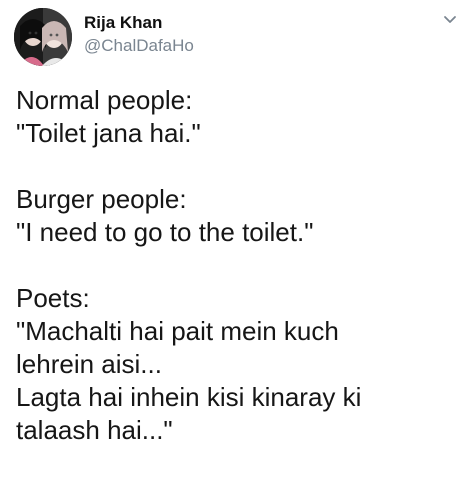 This screenshot has height=501, width=474. Describe the element at coordinates (94, 430) in the screenshot. I see `block-line: talaash hai..."` at that location.